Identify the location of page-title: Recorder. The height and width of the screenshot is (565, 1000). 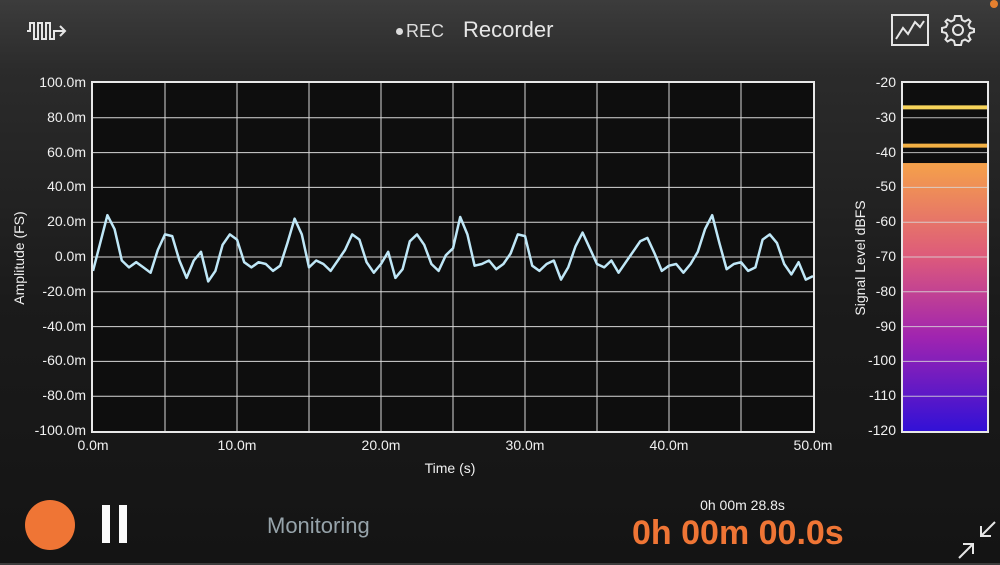
(508, 29).